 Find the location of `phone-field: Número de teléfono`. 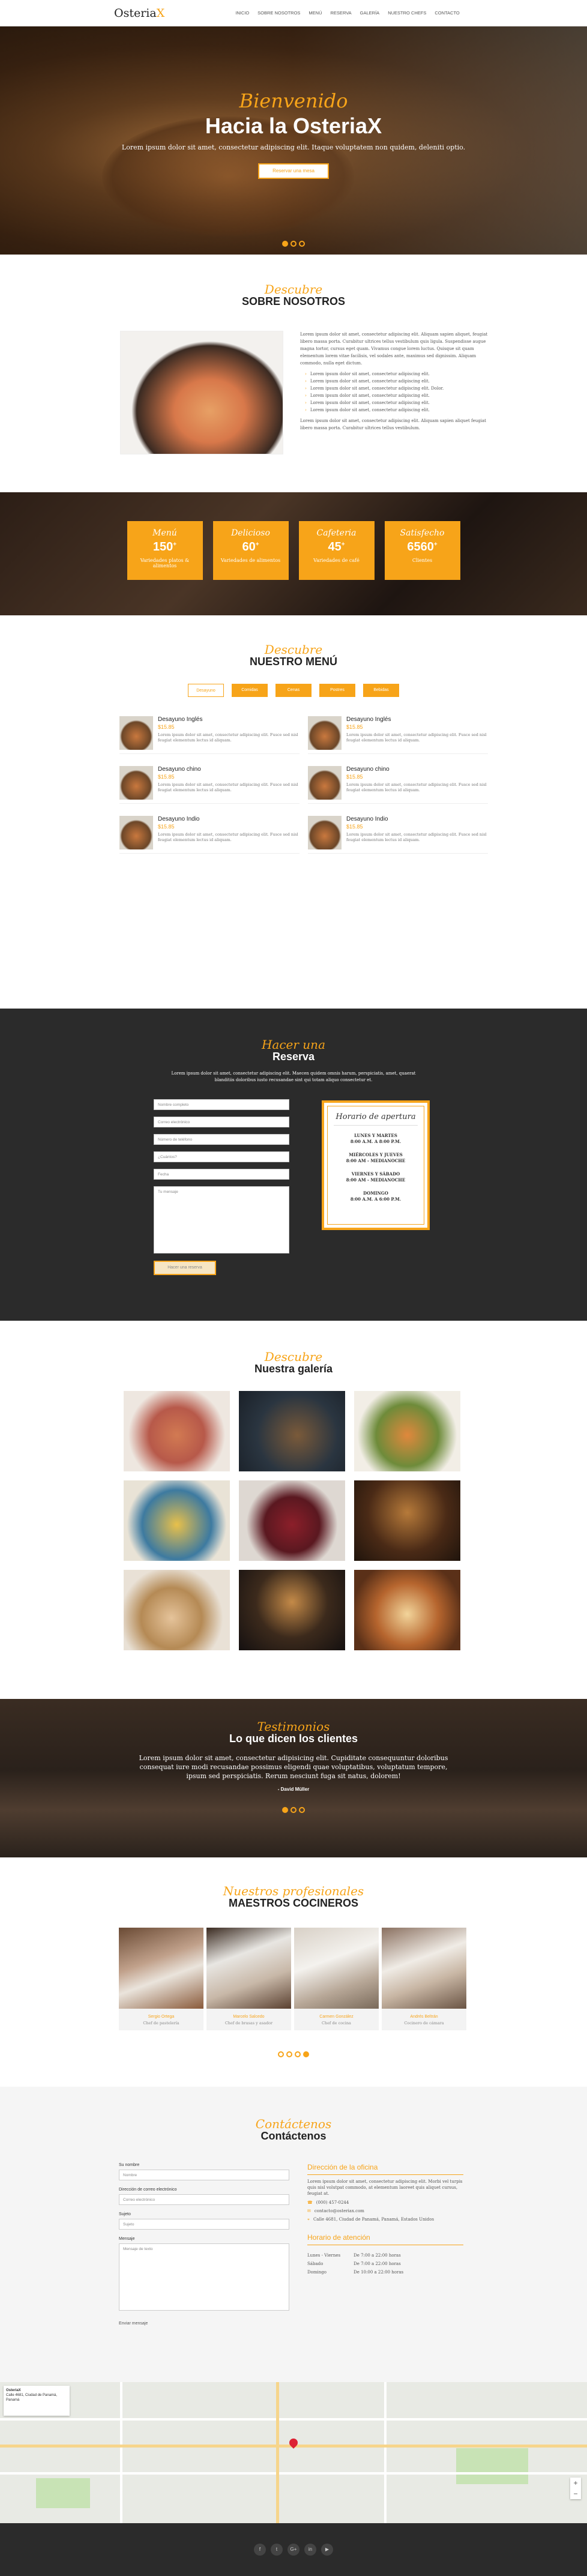

phone-field: Número de teléfono is located at coordinates (221, 1139).